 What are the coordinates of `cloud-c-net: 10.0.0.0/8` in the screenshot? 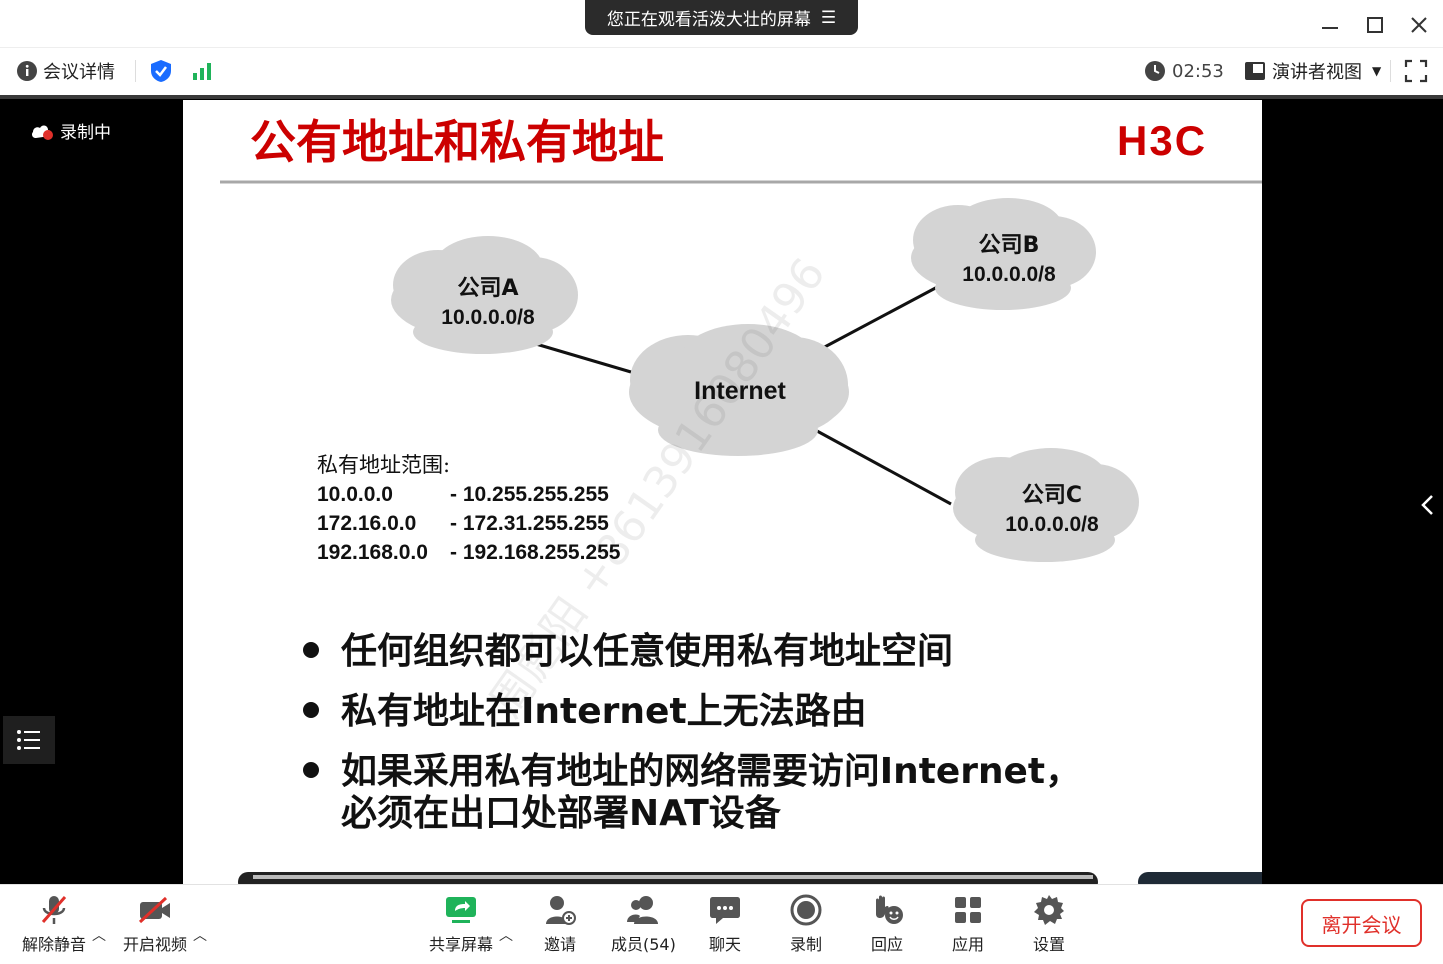 It's located at (1052, 524).